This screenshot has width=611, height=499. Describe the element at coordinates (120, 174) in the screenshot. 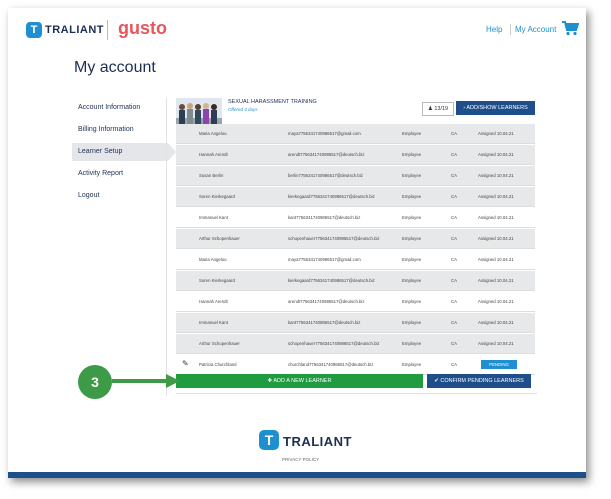

I see `sidebar-item-activity-report: Activity Report` at that location.